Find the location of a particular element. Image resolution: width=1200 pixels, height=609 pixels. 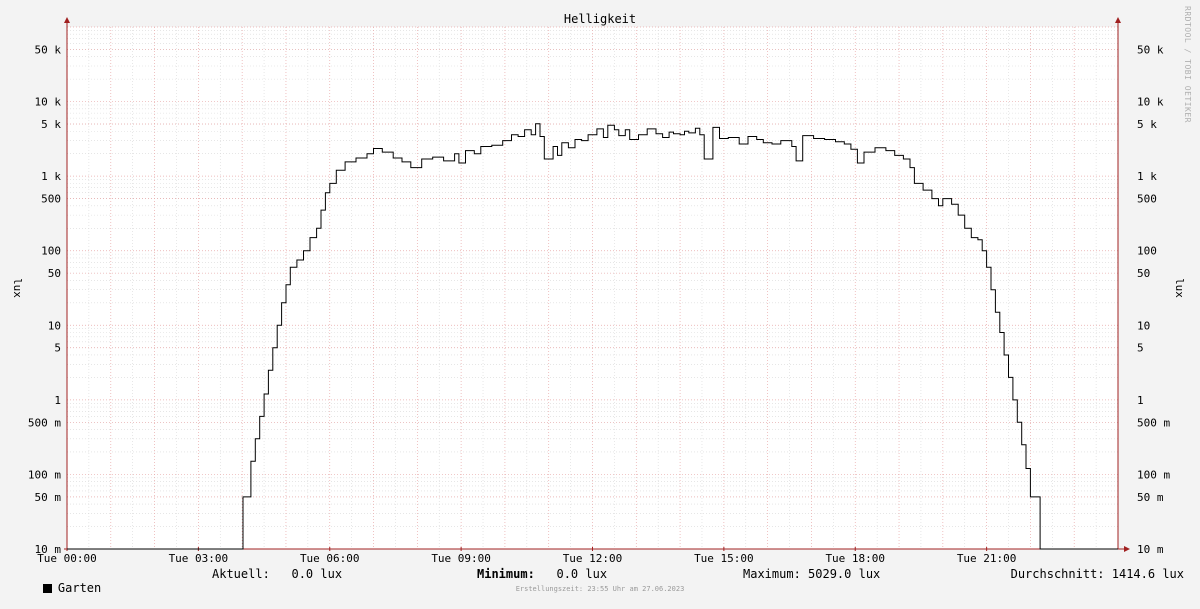

y-tick-label-right: 100 is located at coordinates (1147, 251).